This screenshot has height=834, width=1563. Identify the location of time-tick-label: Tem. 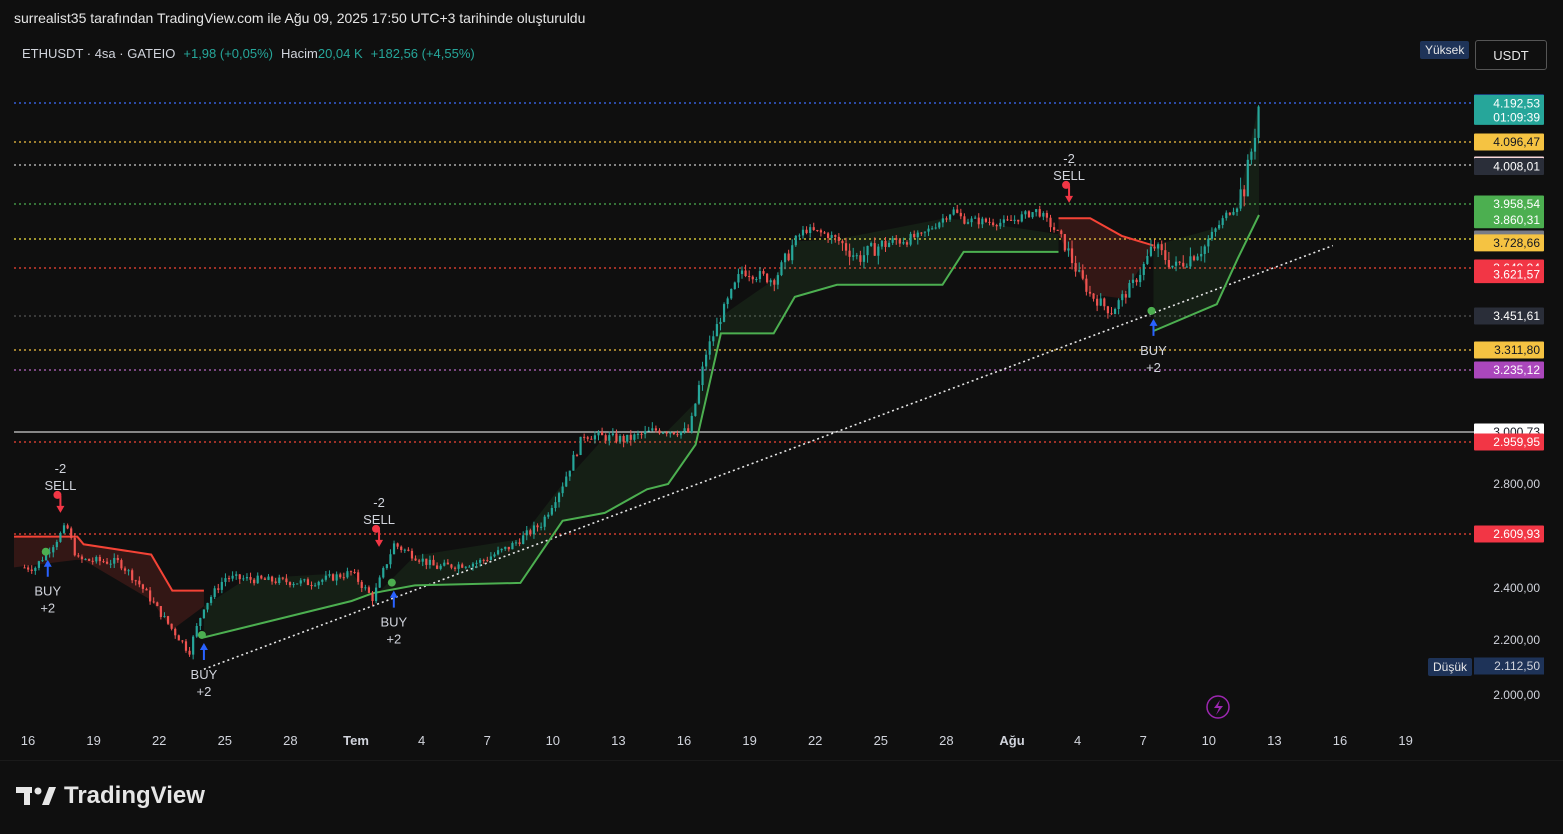
(356, 740).